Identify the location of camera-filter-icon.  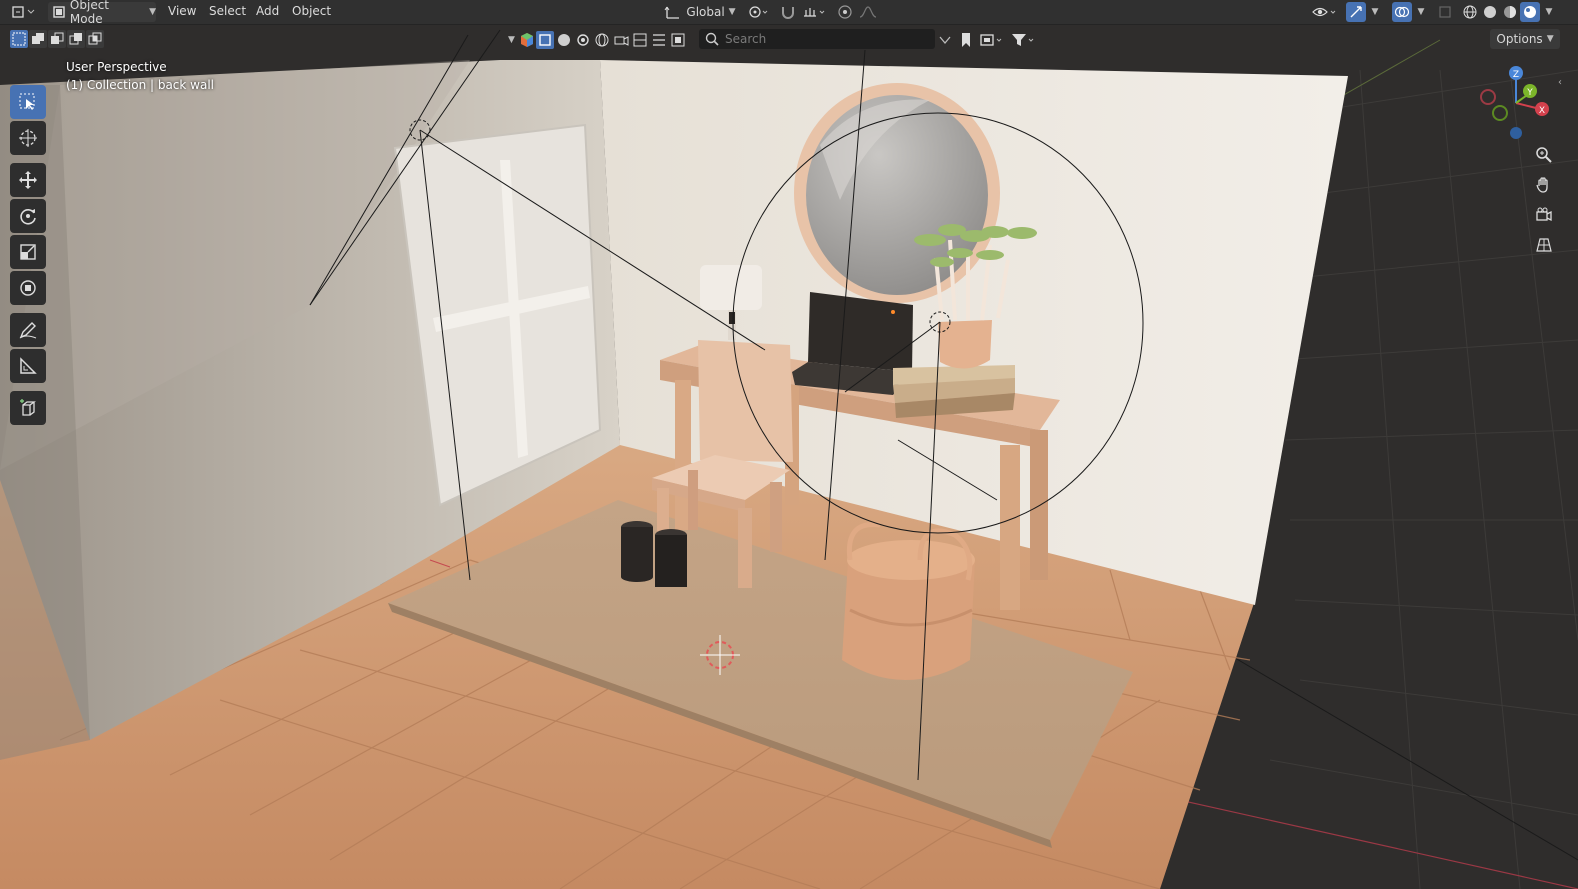
(621, 40).